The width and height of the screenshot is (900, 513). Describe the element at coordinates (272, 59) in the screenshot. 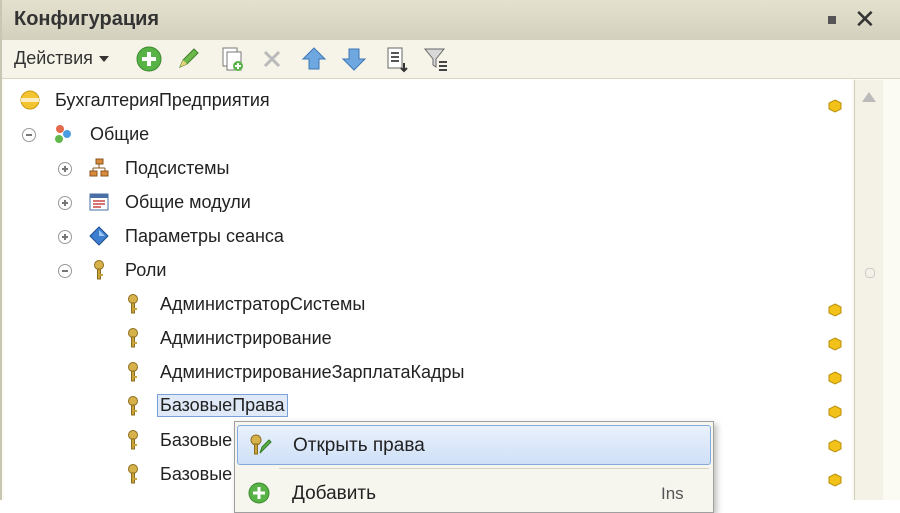

I see `delete-icon` at that location.